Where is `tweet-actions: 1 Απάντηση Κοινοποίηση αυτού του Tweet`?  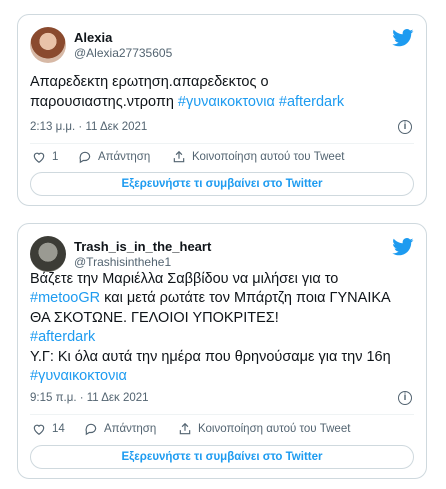
tweet-actions: 1 Απάντηση Κοινοποίηση αυτού του Tweet is located at coordinates (222, 159).